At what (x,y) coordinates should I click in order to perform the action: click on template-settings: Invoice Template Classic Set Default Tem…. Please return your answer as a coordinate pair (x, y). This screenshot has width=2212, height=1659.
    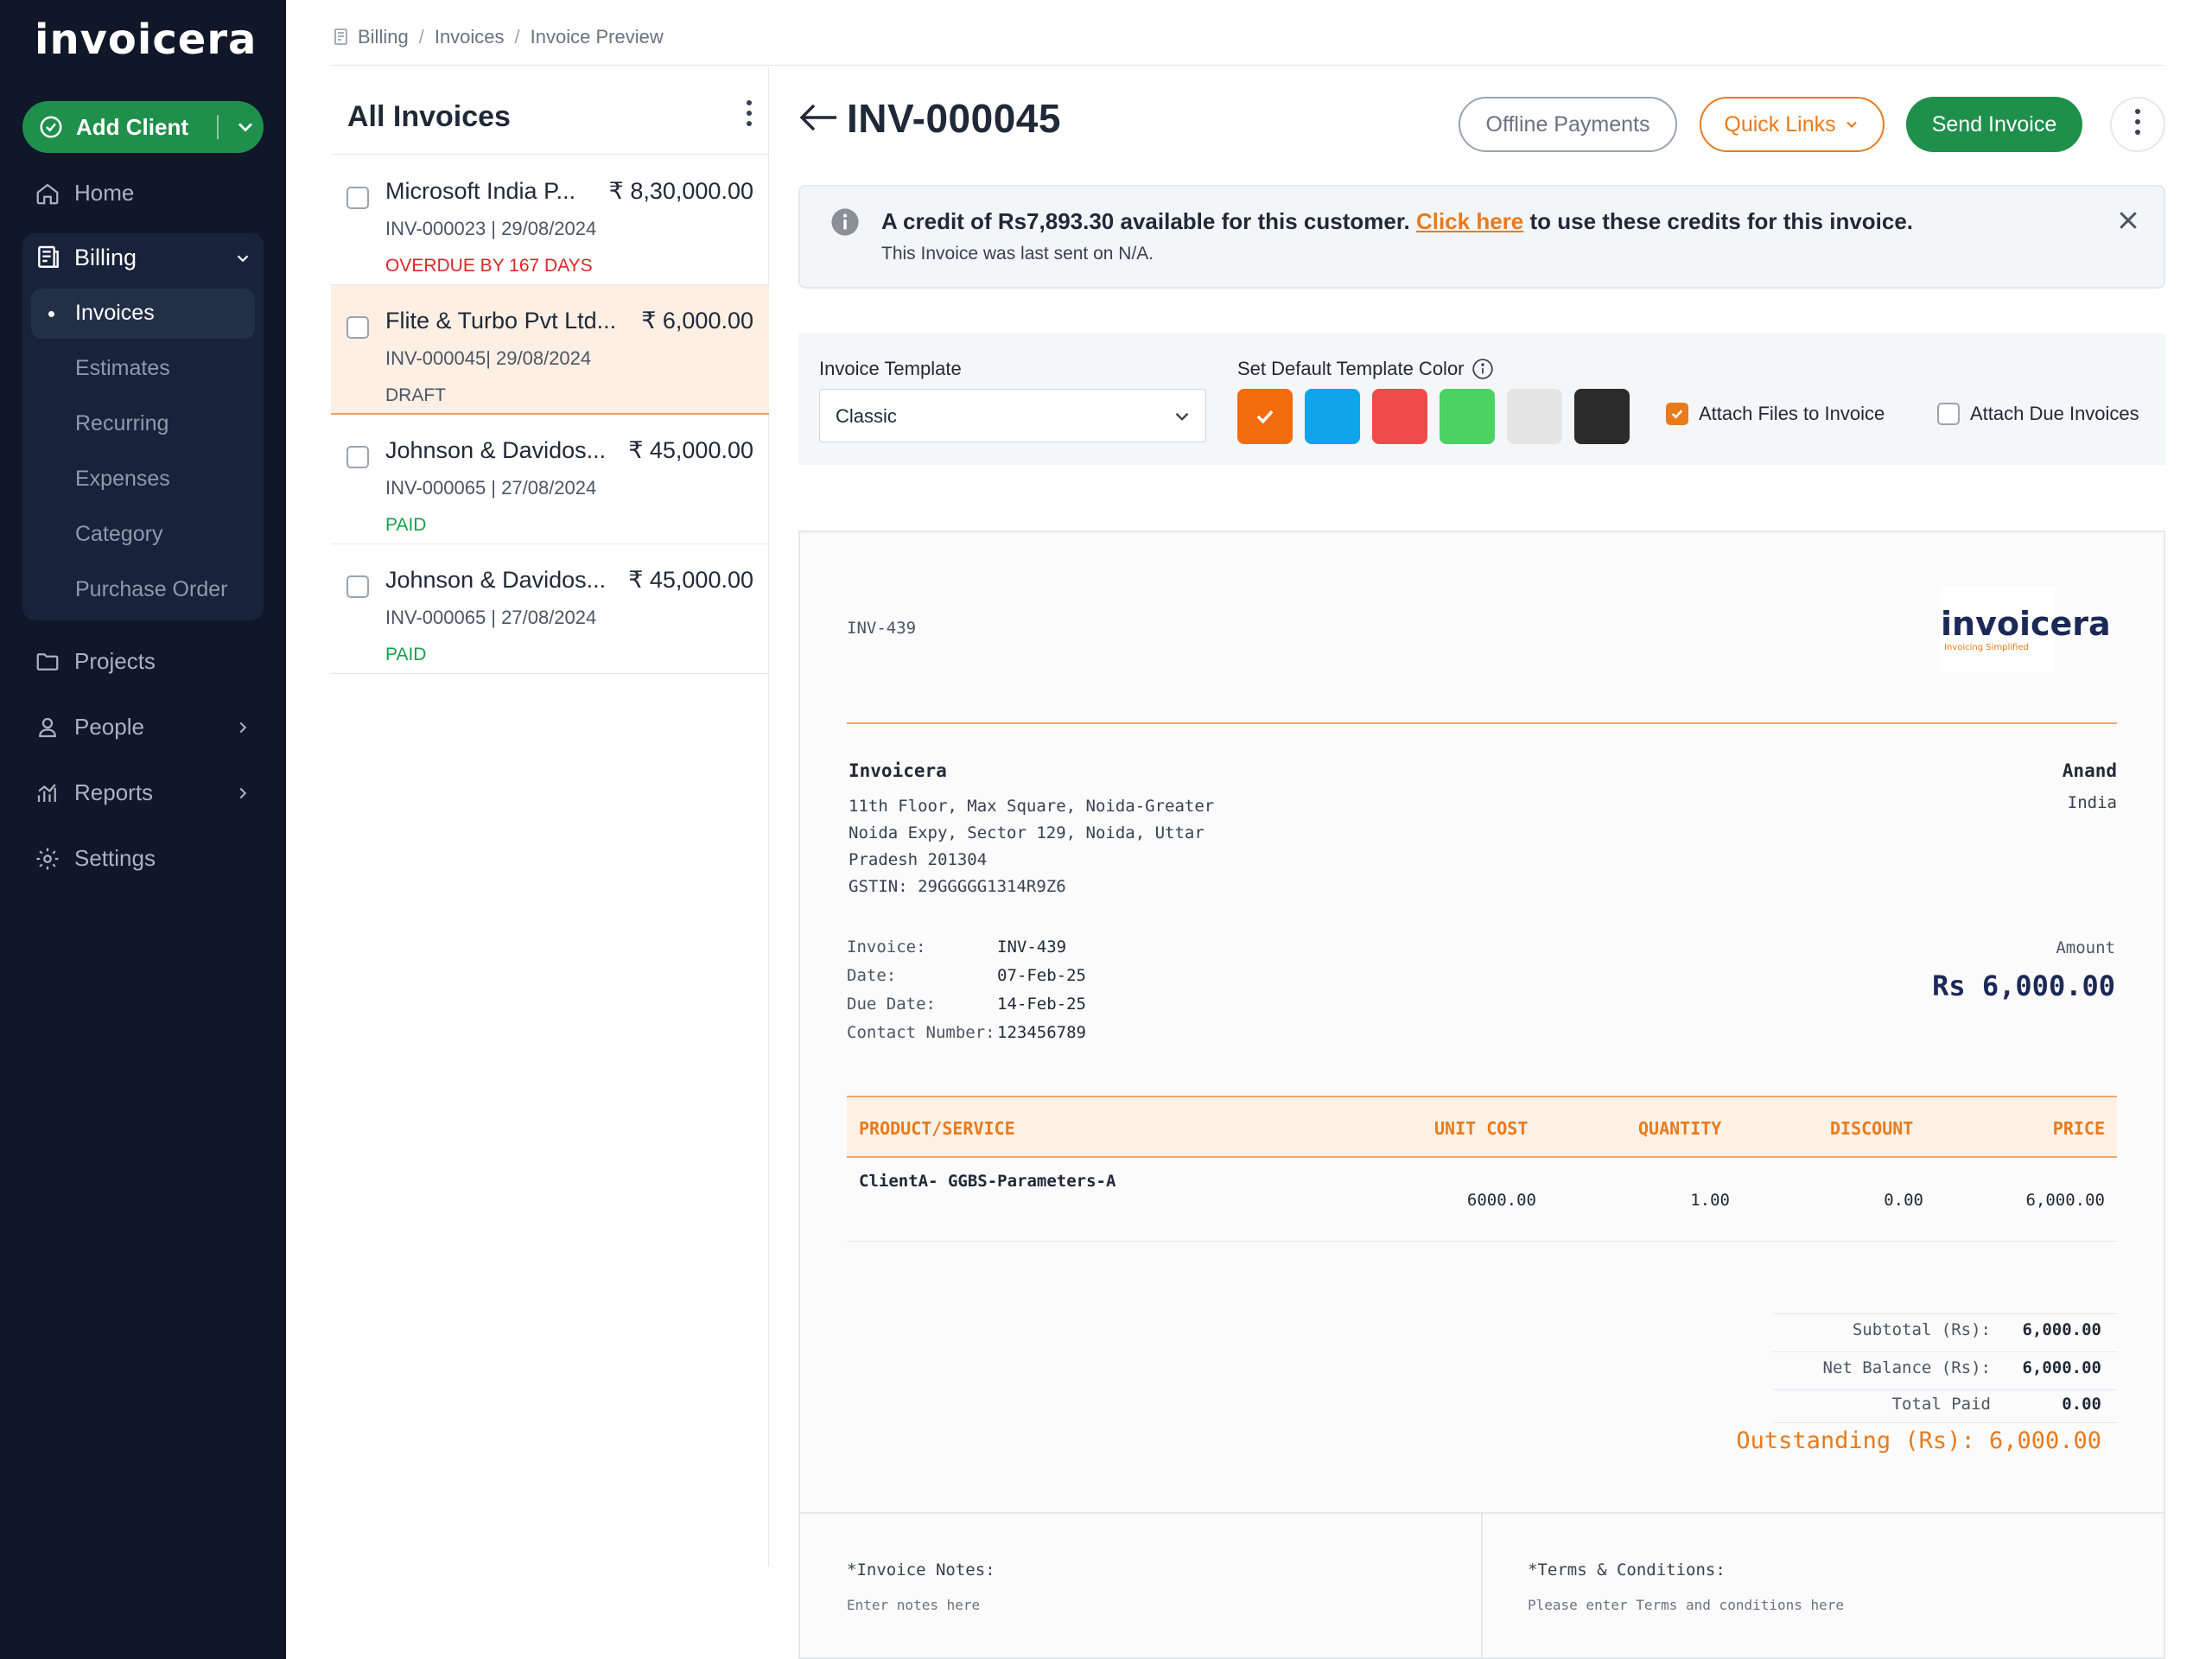
    Looking at the image, I should click on (1481, 399).